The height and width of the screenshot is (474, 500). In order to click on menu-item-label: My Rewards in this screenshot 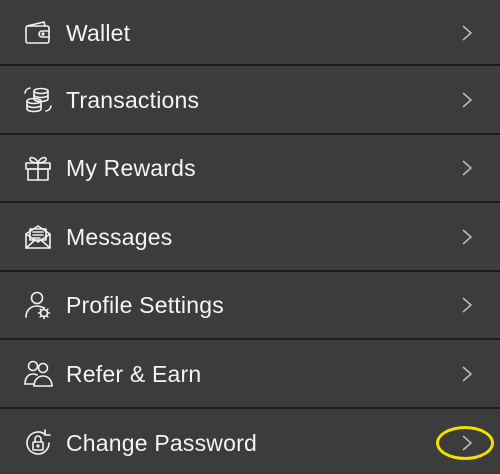, I will do `click(131, 167)`.